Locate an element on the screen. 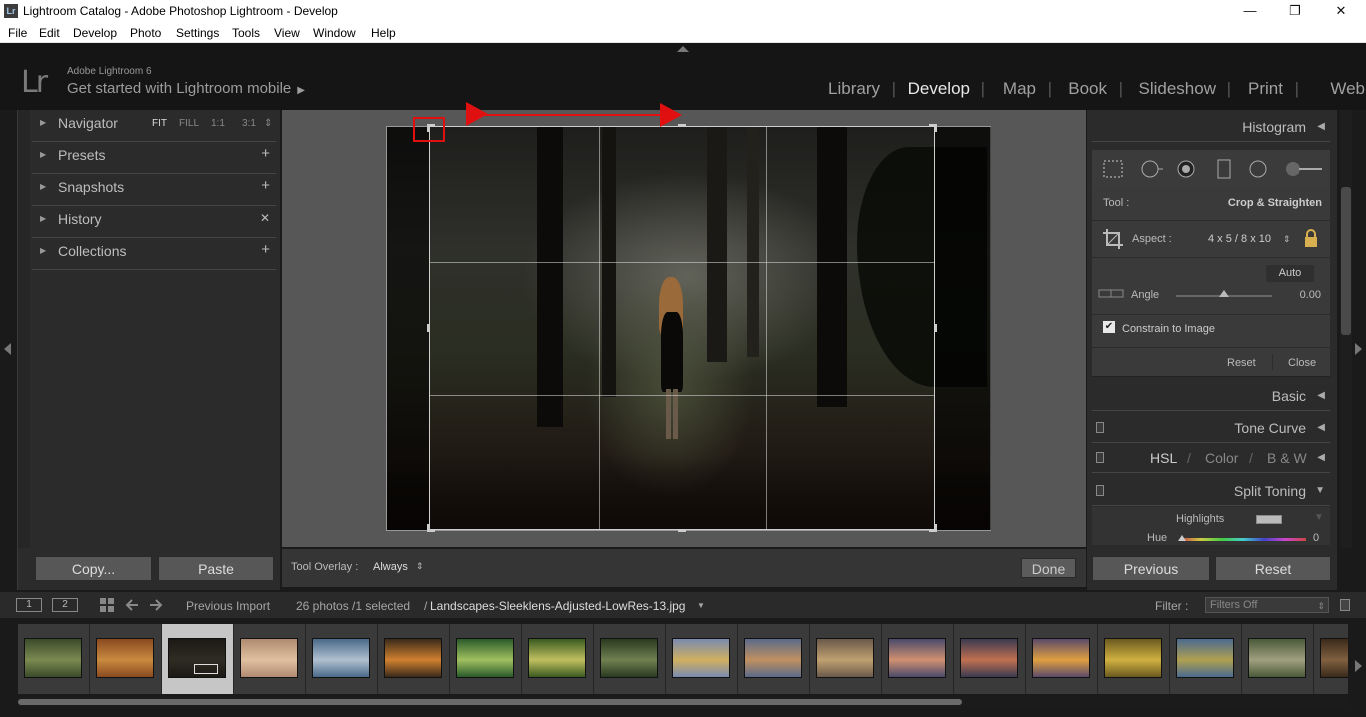  add-snapshot-icon: + is located at coordinates (265, 185).